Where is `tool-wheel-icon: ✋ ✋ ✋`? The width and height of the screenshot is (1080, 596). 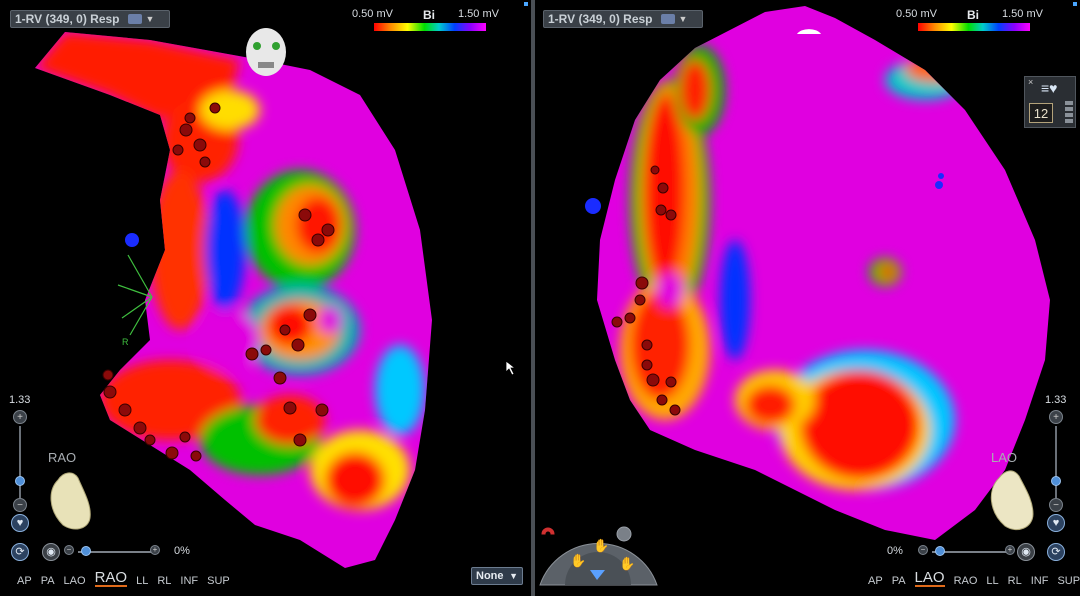 tool-wheel-icon: ✋ ✋ ✋ is located at coordinates (598, 556).